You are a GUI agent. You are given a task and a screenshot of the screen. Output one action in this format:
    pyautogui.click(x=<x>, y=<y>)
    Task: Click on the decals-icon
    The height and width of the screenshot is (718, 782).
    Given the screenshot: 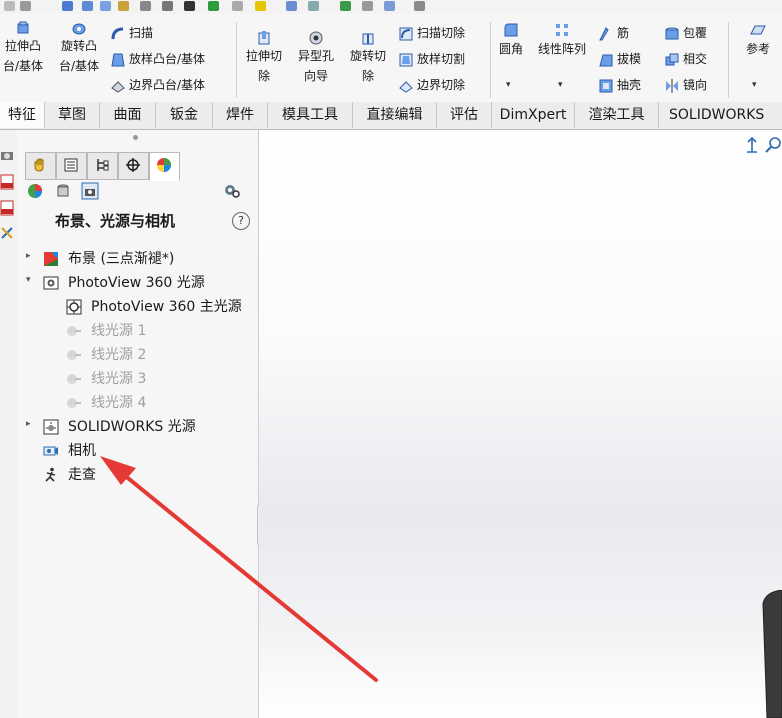 What is the action you would take?
    pyautogui.click(x=63, y=191)
    